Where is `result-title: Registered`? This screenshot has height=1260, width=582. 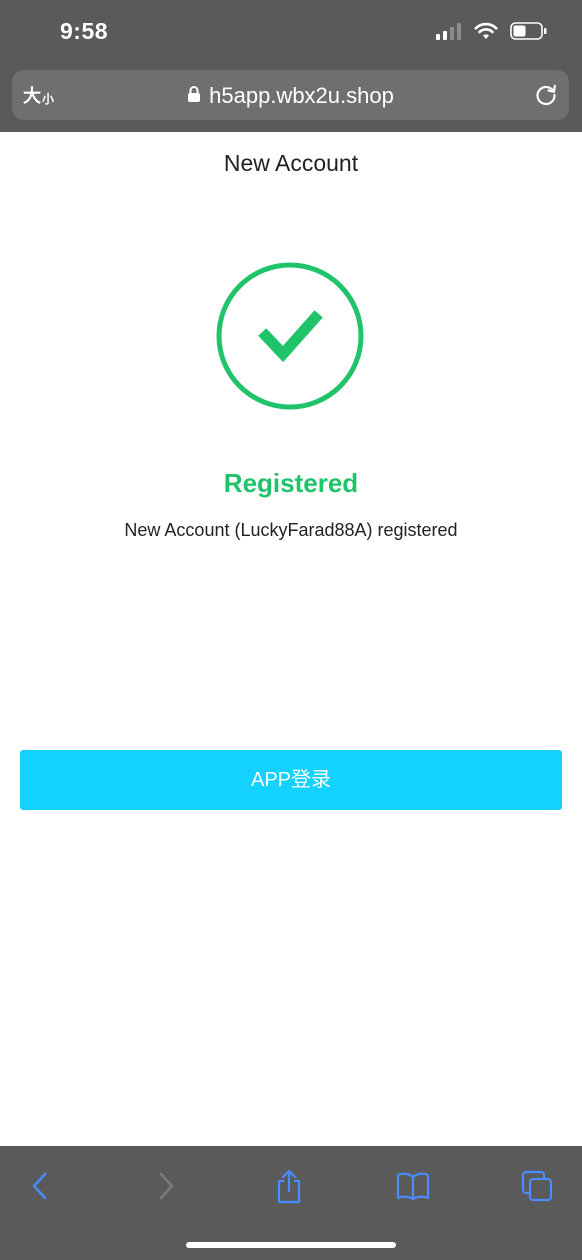 result-title: Registered is located at coordinates (291, 483).